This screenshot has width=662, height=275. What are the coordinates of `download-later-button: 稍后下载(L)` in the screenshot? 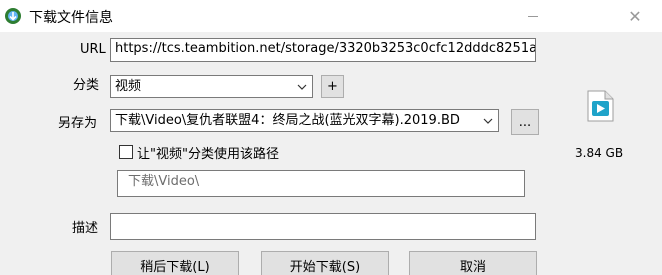 It's located at (175, 263).